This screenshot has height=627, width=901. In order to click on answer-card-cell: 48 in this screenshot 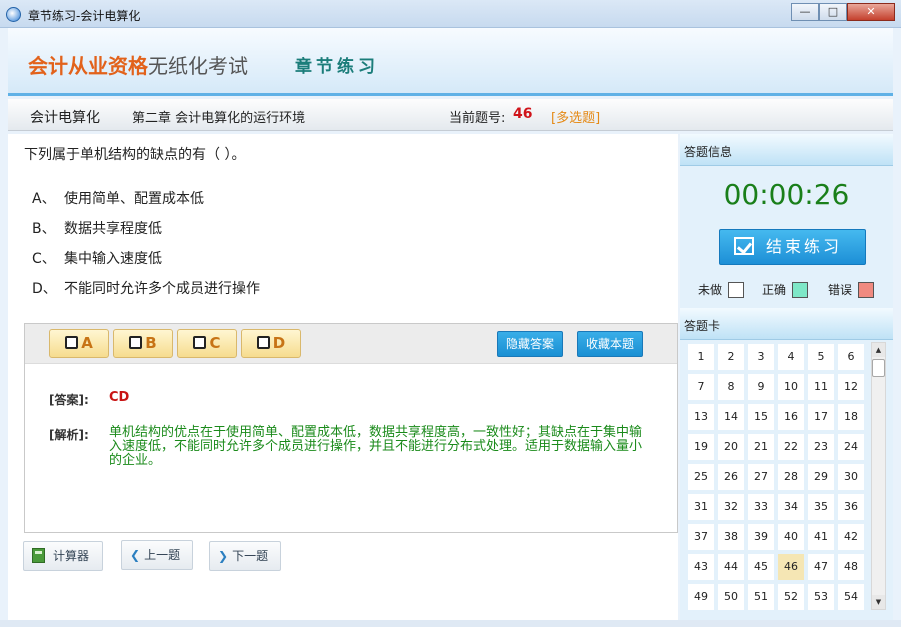, I will do `click(851, 567)`.